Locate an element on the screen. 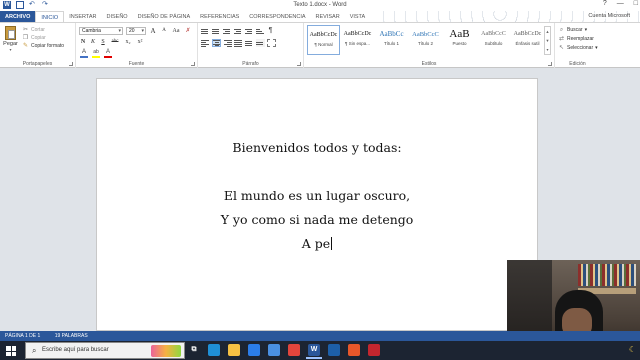 The image size is (640, 360). account-link: Cuenta Microsoft is located at coordinates (609, 16).